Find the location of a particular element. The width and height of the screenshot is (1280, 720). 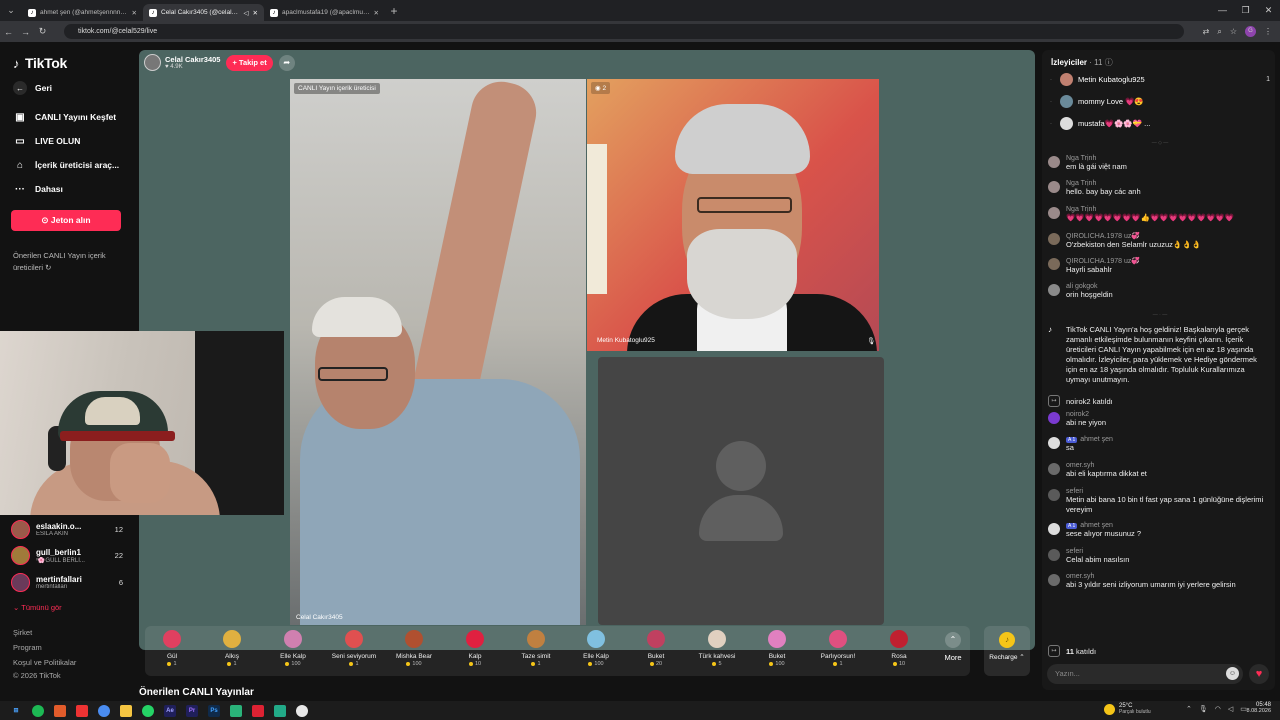

gift-item: Gül 1 is located at coordinates (172, 648).